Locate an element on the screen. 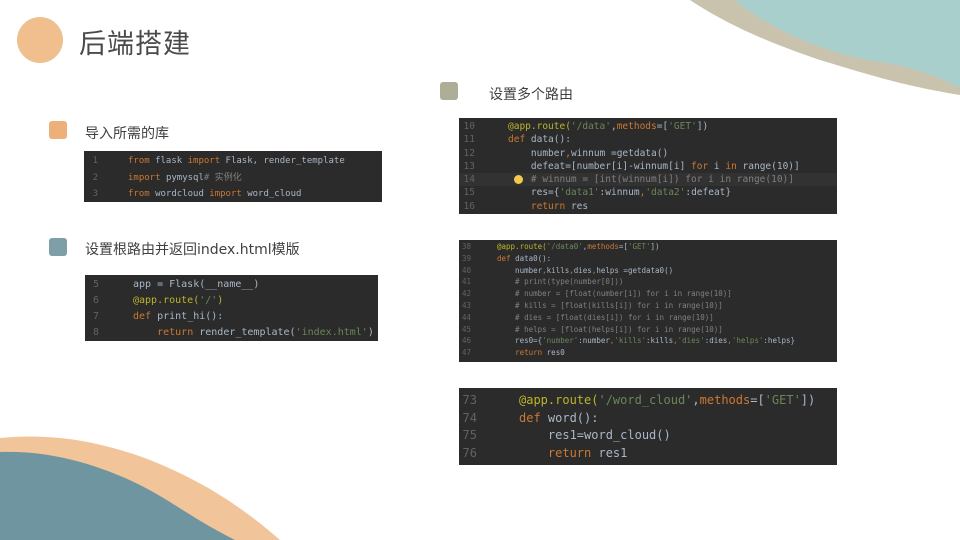 The width and height of the screenshot is (960, 540). code-line: 10 @app.route('/data',methods=['GET']) is located at coordinates (648, 126).